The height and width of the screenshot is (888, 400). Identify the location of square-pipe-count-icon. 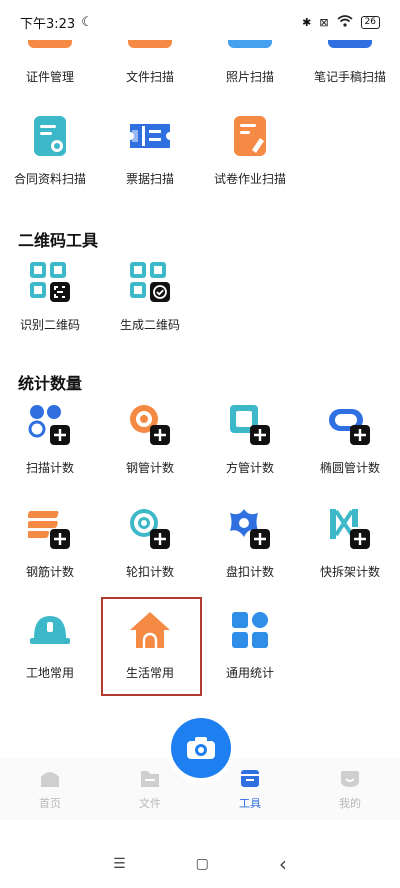
(250, 425).